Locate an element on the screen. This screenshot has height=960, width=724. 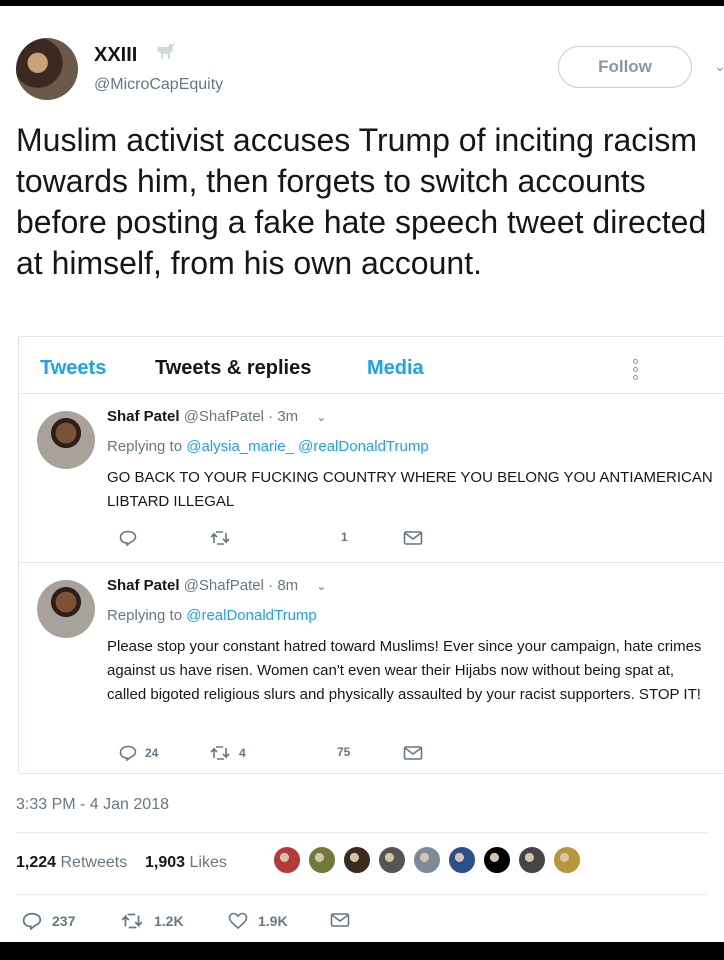
reply-actions: 24 4 75 is located at coordinates (277, 755).